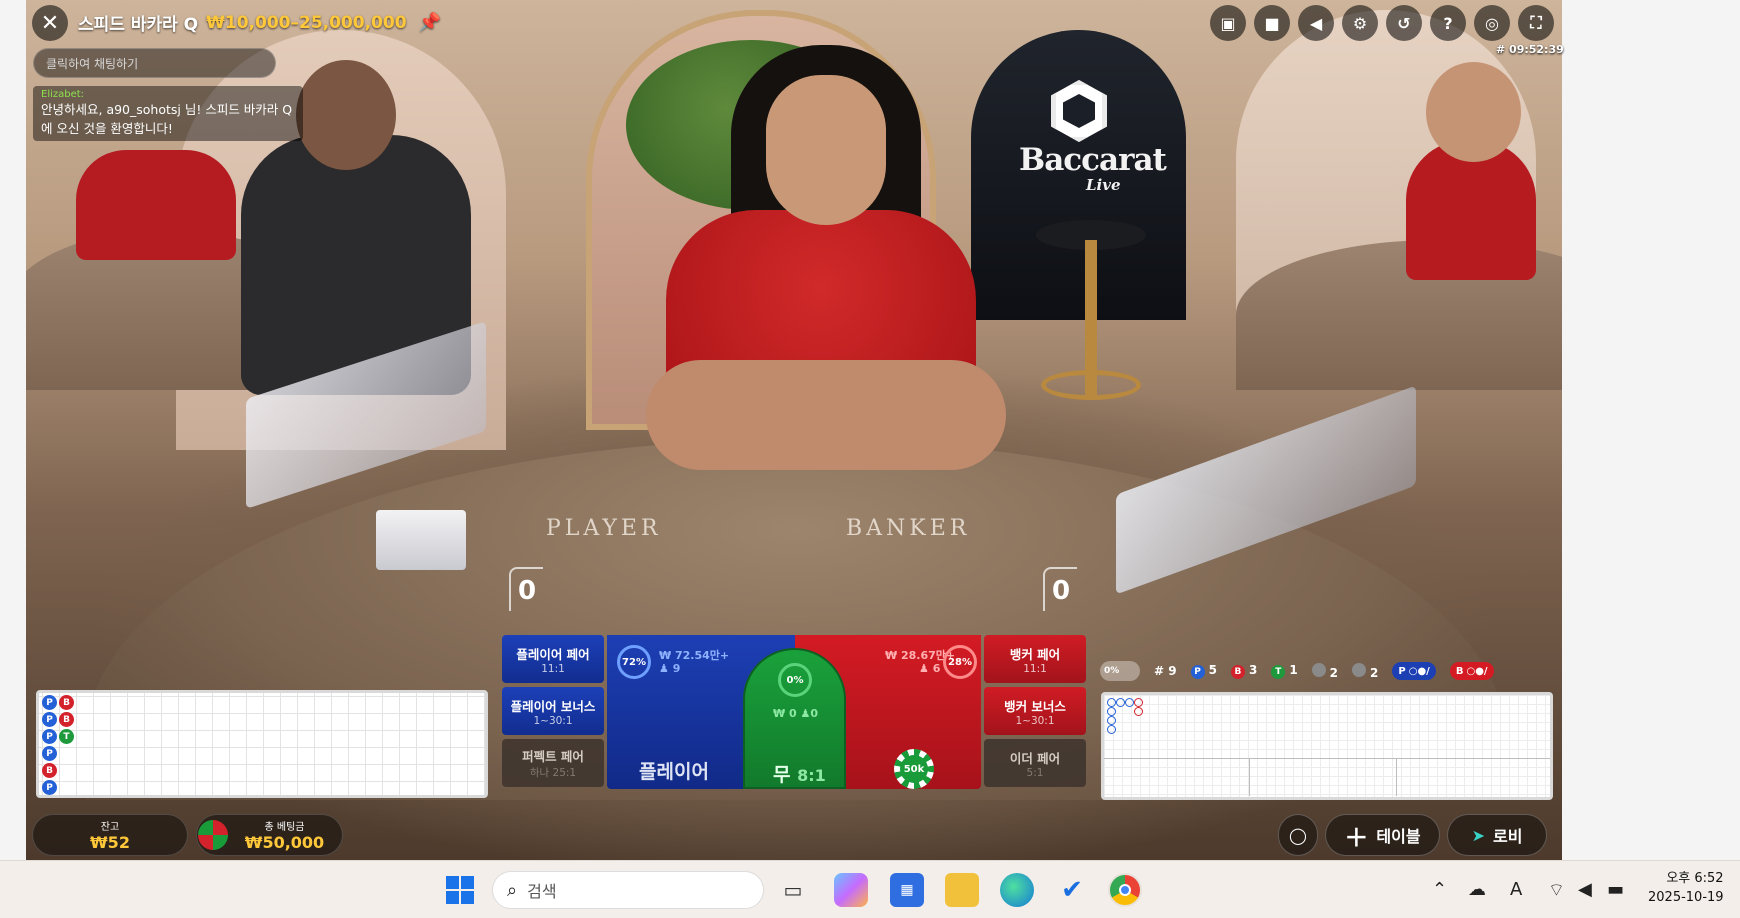 The height and width of the screenshot is (918, 1740). I want to click on shuffling-dealer-head, so click(346, 115).